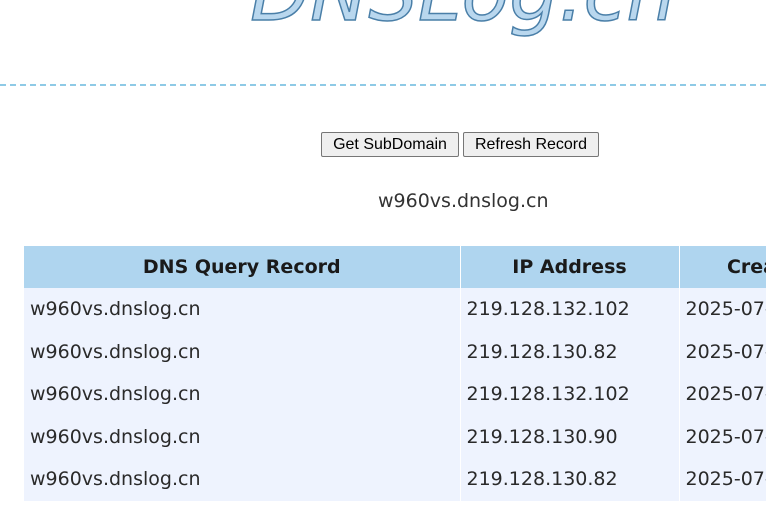 This screenshot has width=766, height=518. I want to click on get-subdomain-button: Get SubDomain, so click(390, 144).